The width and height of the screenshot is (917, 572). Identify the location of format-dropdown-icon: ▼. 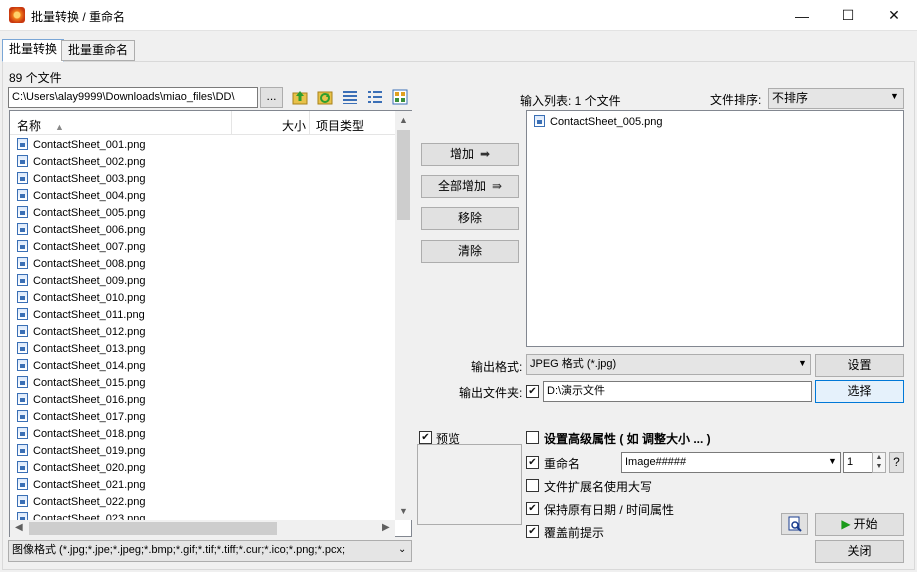
(802, 363).